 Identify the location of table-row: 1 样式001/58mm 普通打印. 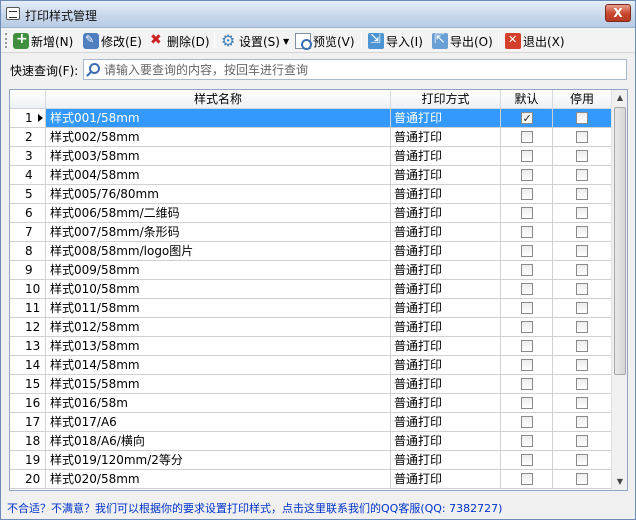
(311, 118).